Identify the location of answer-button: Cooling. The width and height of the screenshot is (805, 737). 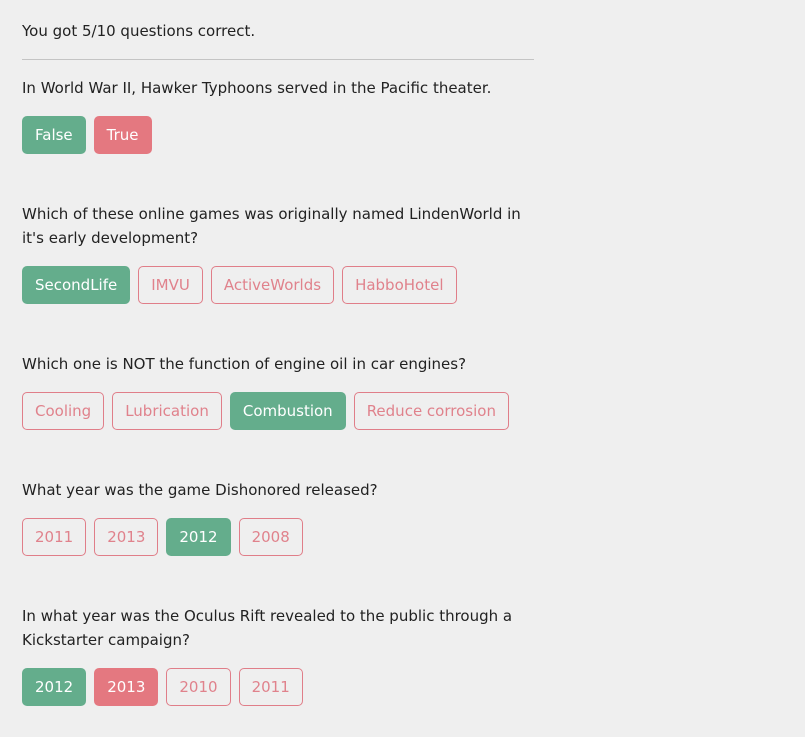
(63, 411).